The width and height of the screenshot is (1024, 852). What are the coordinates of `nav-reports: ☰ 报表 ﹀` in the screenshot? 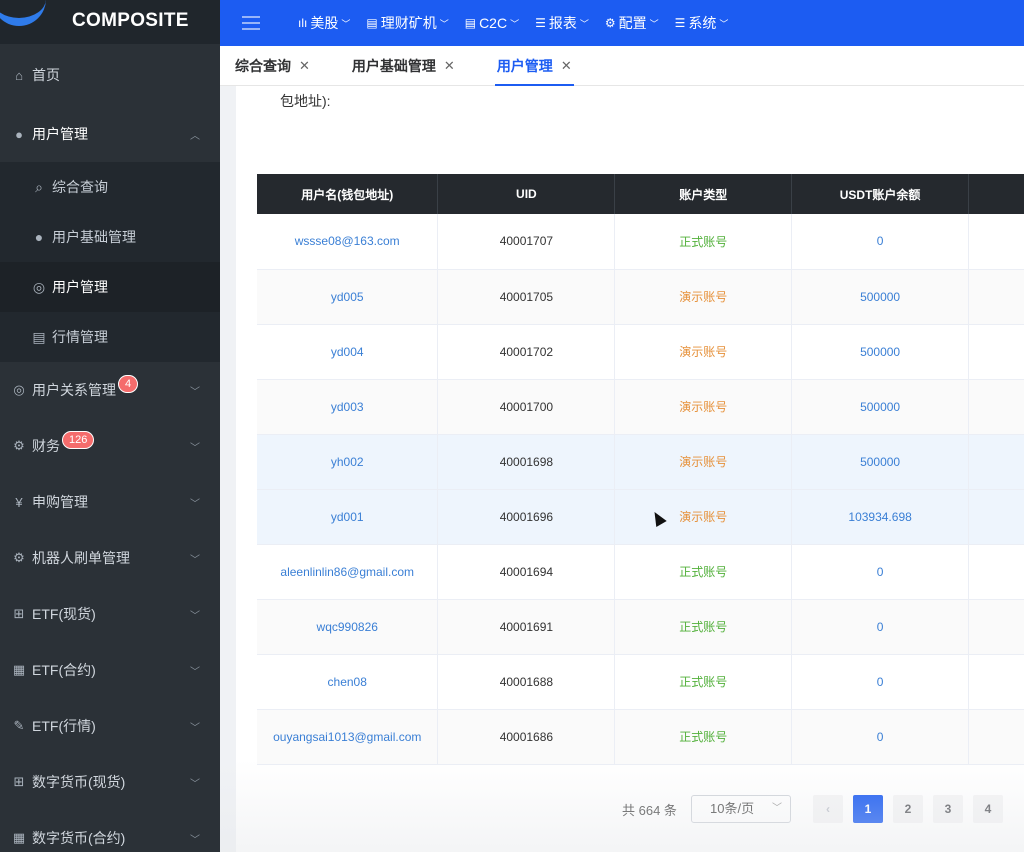 It's located at (562, 23).